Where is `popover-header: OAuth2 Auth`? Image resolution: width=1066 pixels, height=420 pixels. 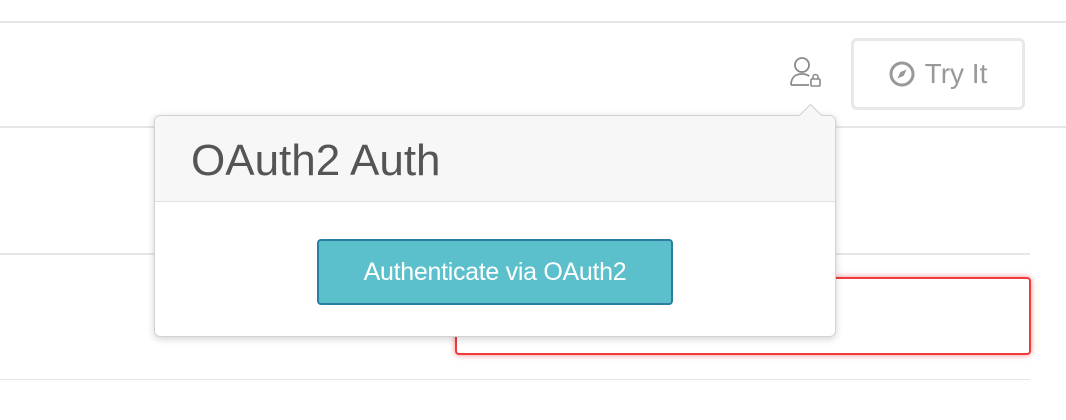 popover-header: OAuth2 Auth is located at coordinates (495, 159).